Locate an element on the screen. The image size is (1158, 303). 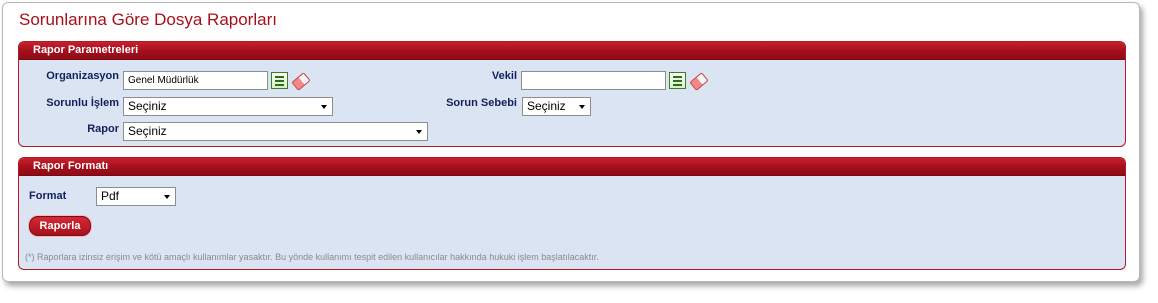
format-selected: Pdf is located at coordinates (110, 196).